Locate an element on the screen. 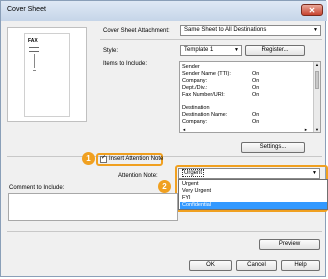  preview-button: Preview is located at coordinates (289, 244).